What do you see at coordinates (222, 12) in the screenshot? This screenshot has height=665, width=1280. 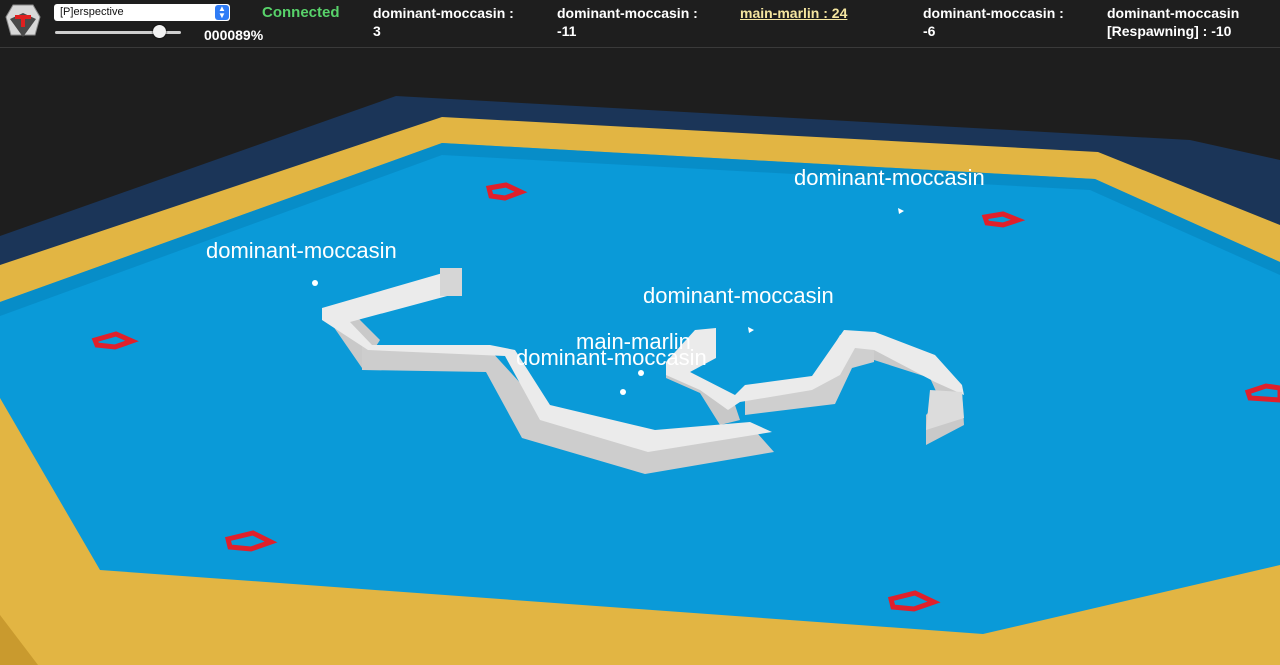 I see `select-arrows-icon: ▲ ▼` at bounding box center [222, 12].